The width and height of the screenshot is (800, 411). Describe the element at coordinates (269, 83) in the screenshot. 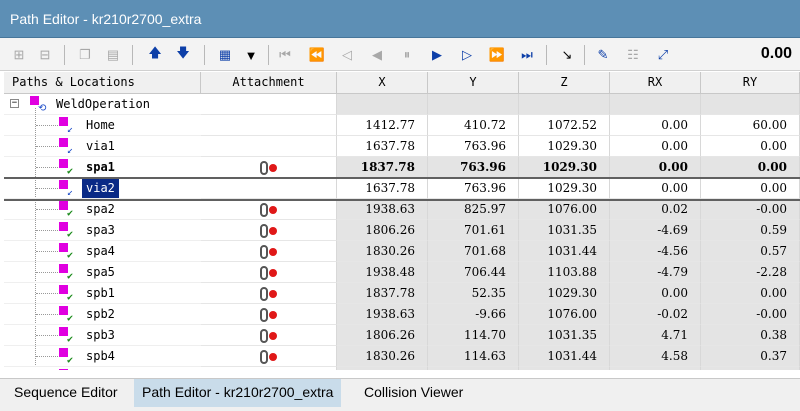

I see `header-attachment: Attachment` at that location.